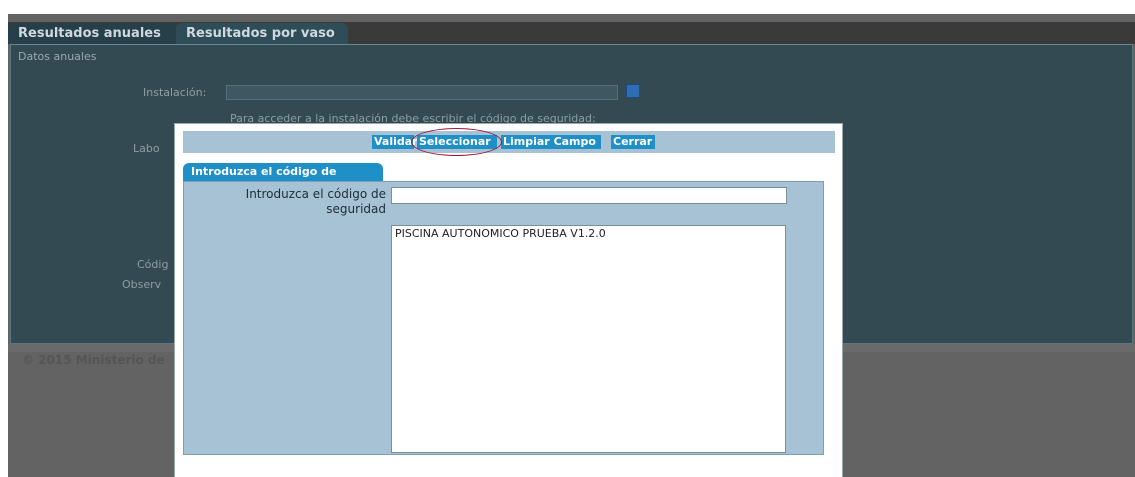 Image resolution: width=1135 pixels, height=477 pixels. I want to click on close-button: Cerrar, so click(633, 142).